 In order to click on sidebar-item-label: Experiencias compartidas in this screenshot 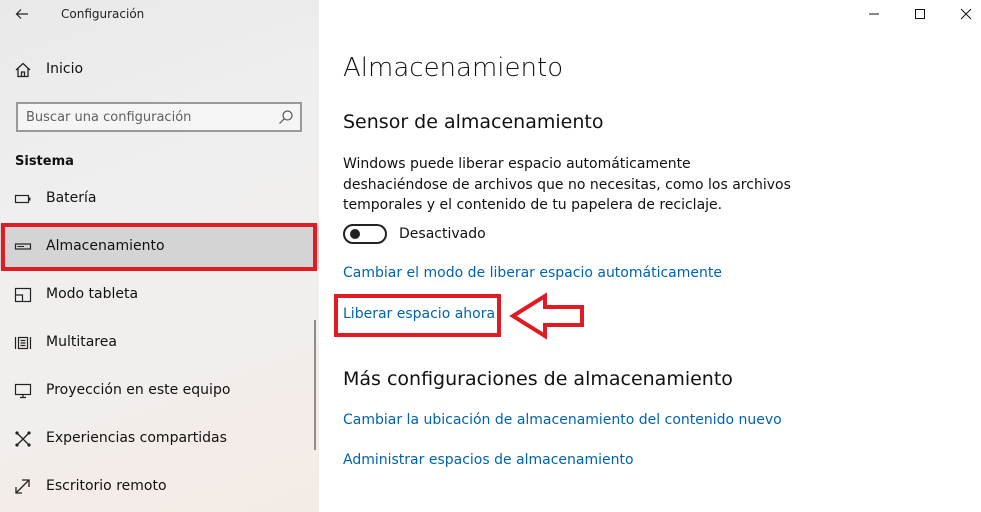, I will do `click(136, 438)`.